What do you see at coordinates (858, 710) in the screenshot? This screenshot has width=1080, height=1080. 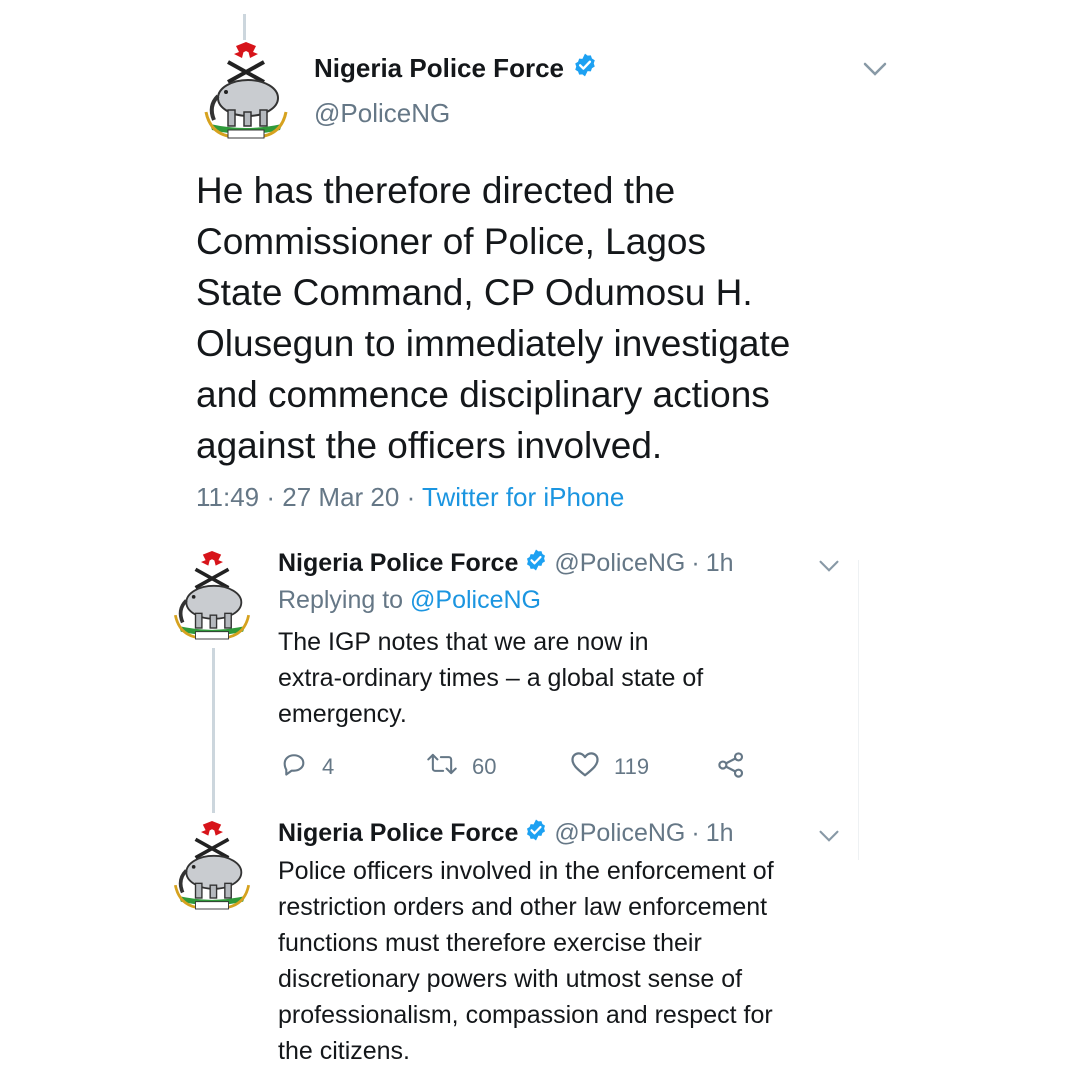 I see `content-divider` at bounding box center [858, 710].